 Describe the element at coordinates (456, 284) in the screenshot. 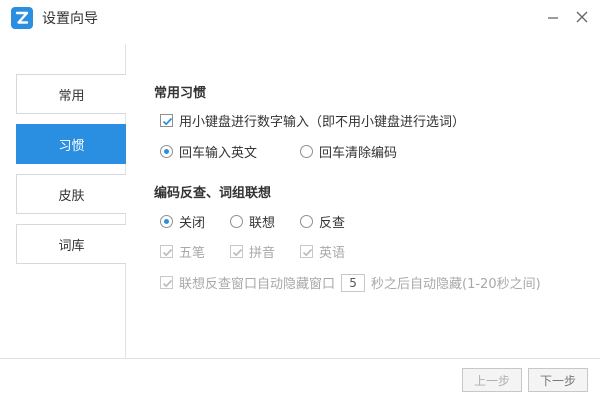

I see `auto-hide-seconds-label: 秒之后自动隐藏(1-20秒之间)` at that location.